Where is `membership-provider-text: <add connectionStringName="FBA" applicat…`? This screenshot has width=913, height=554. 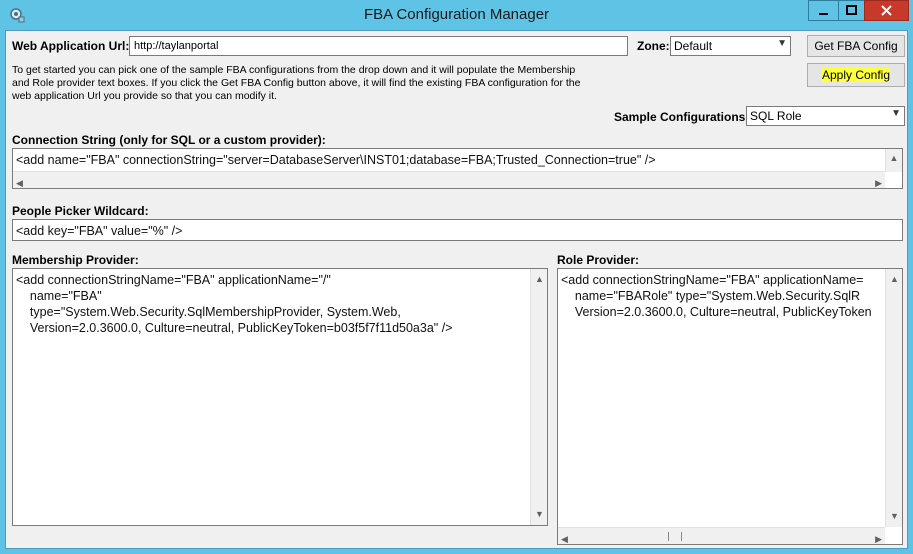 membership-provider-text: <add connectionStringName="FBA" applicat… is located at coordinates (234, 304).